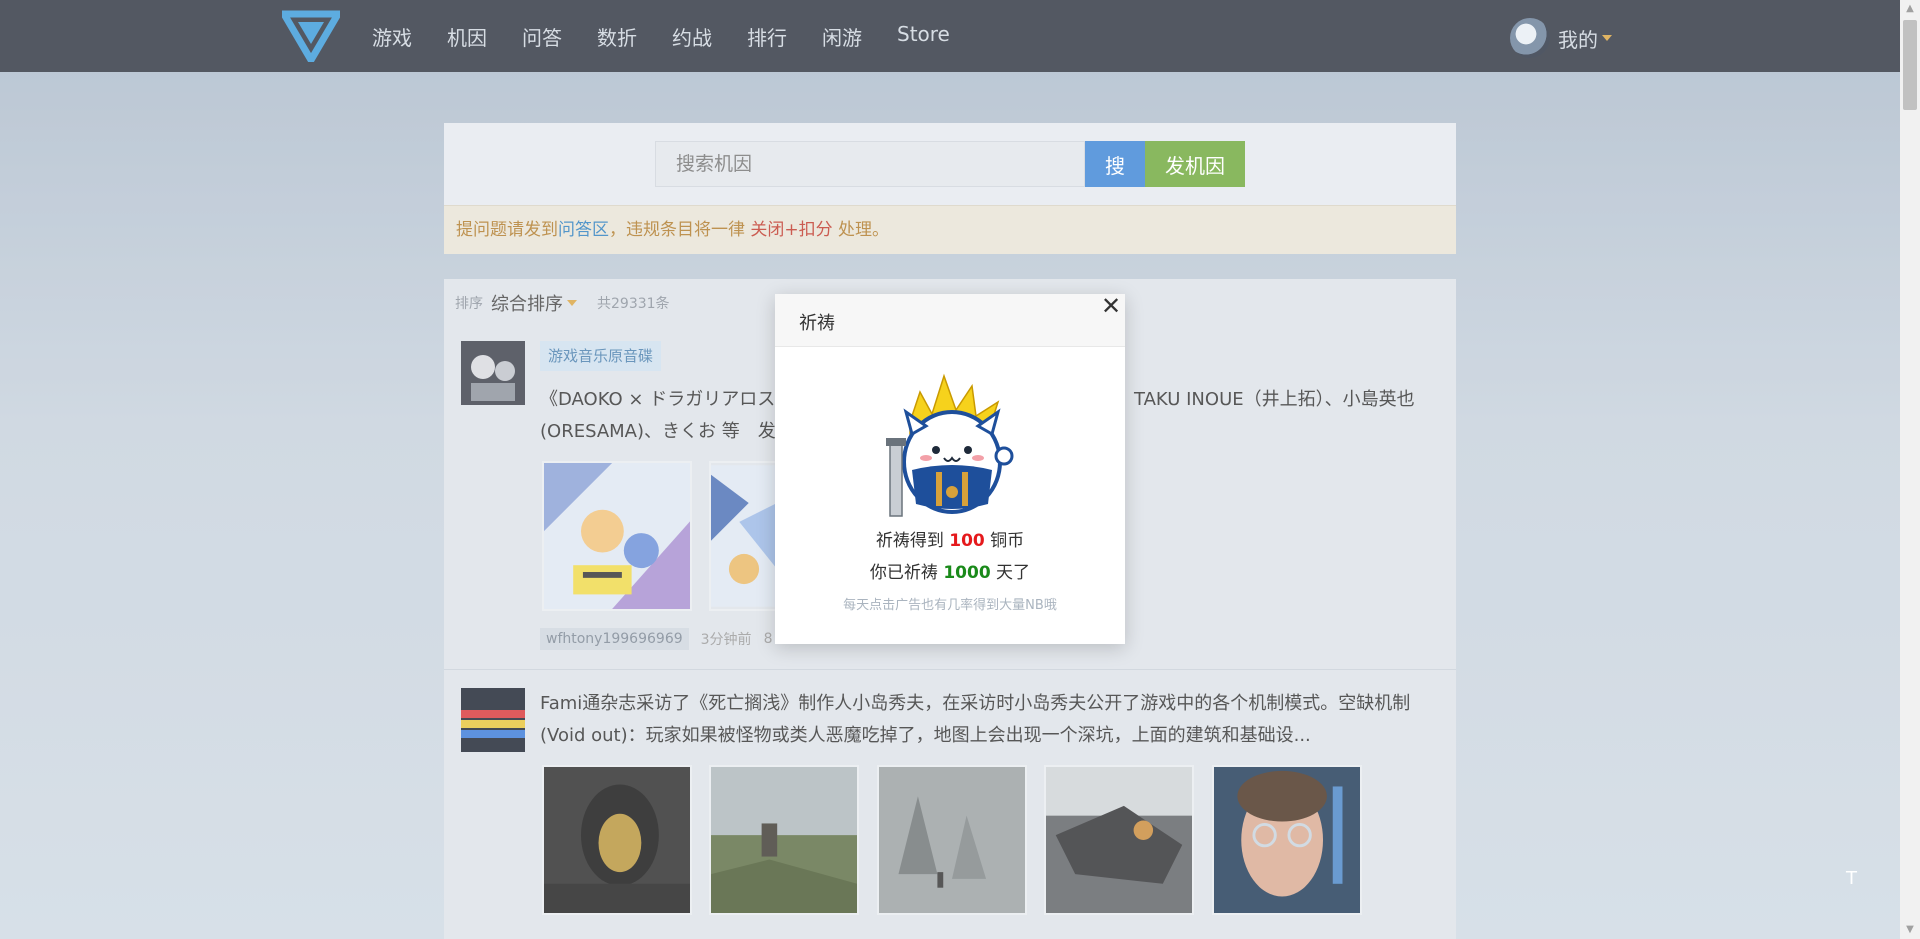  I want to click on reward-prefix: 祈祷得到, so click(912, 541).